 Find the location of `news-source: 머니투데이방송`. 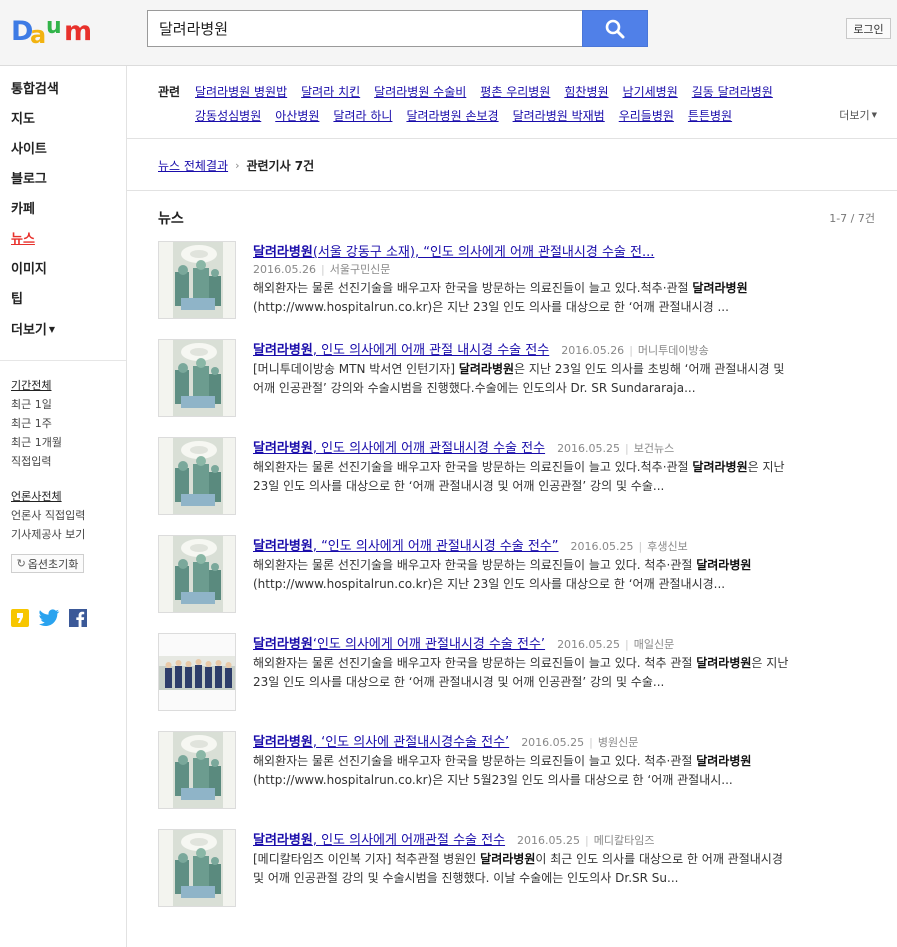

news-source: 머니투데이방송 is located at coordinates (673, 350).